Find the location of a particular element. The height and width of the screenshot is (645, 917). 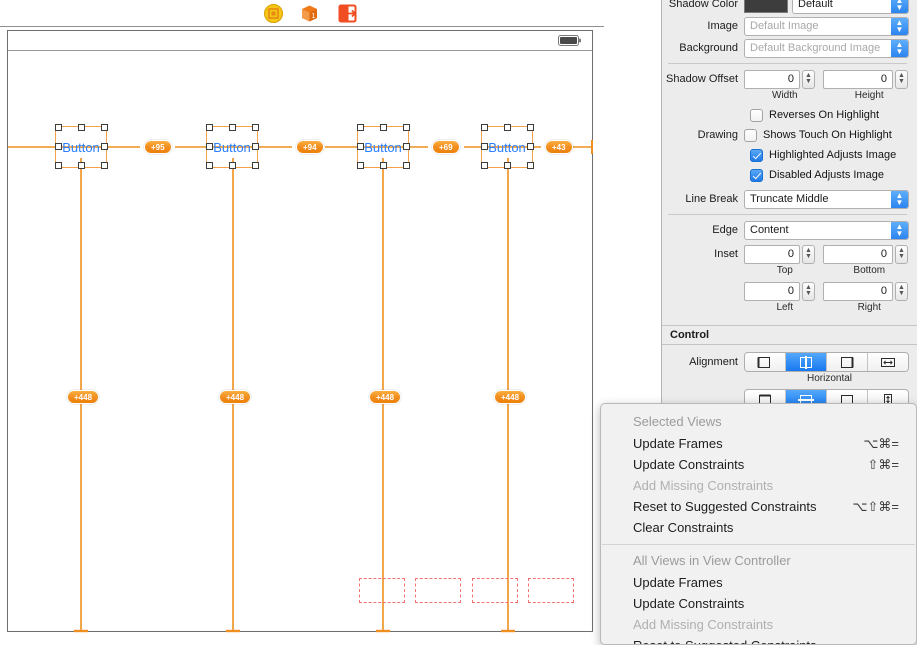

edge-popup: Content ▲ ▼ is located at coordinates (826, 230).